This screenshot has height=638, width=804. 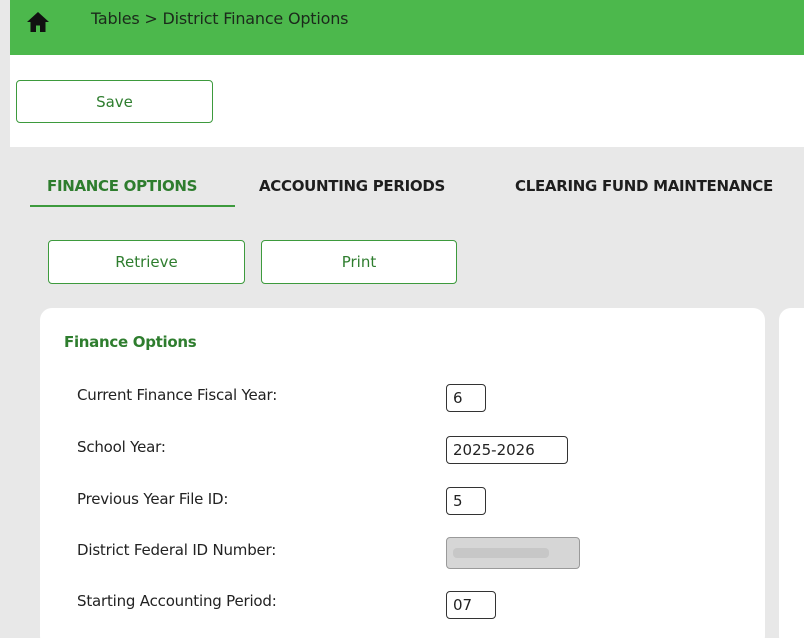 I want to click on current-finance-fiscal-year-label: Current Finance Fiscal Year:, so click(x=177, y=395).